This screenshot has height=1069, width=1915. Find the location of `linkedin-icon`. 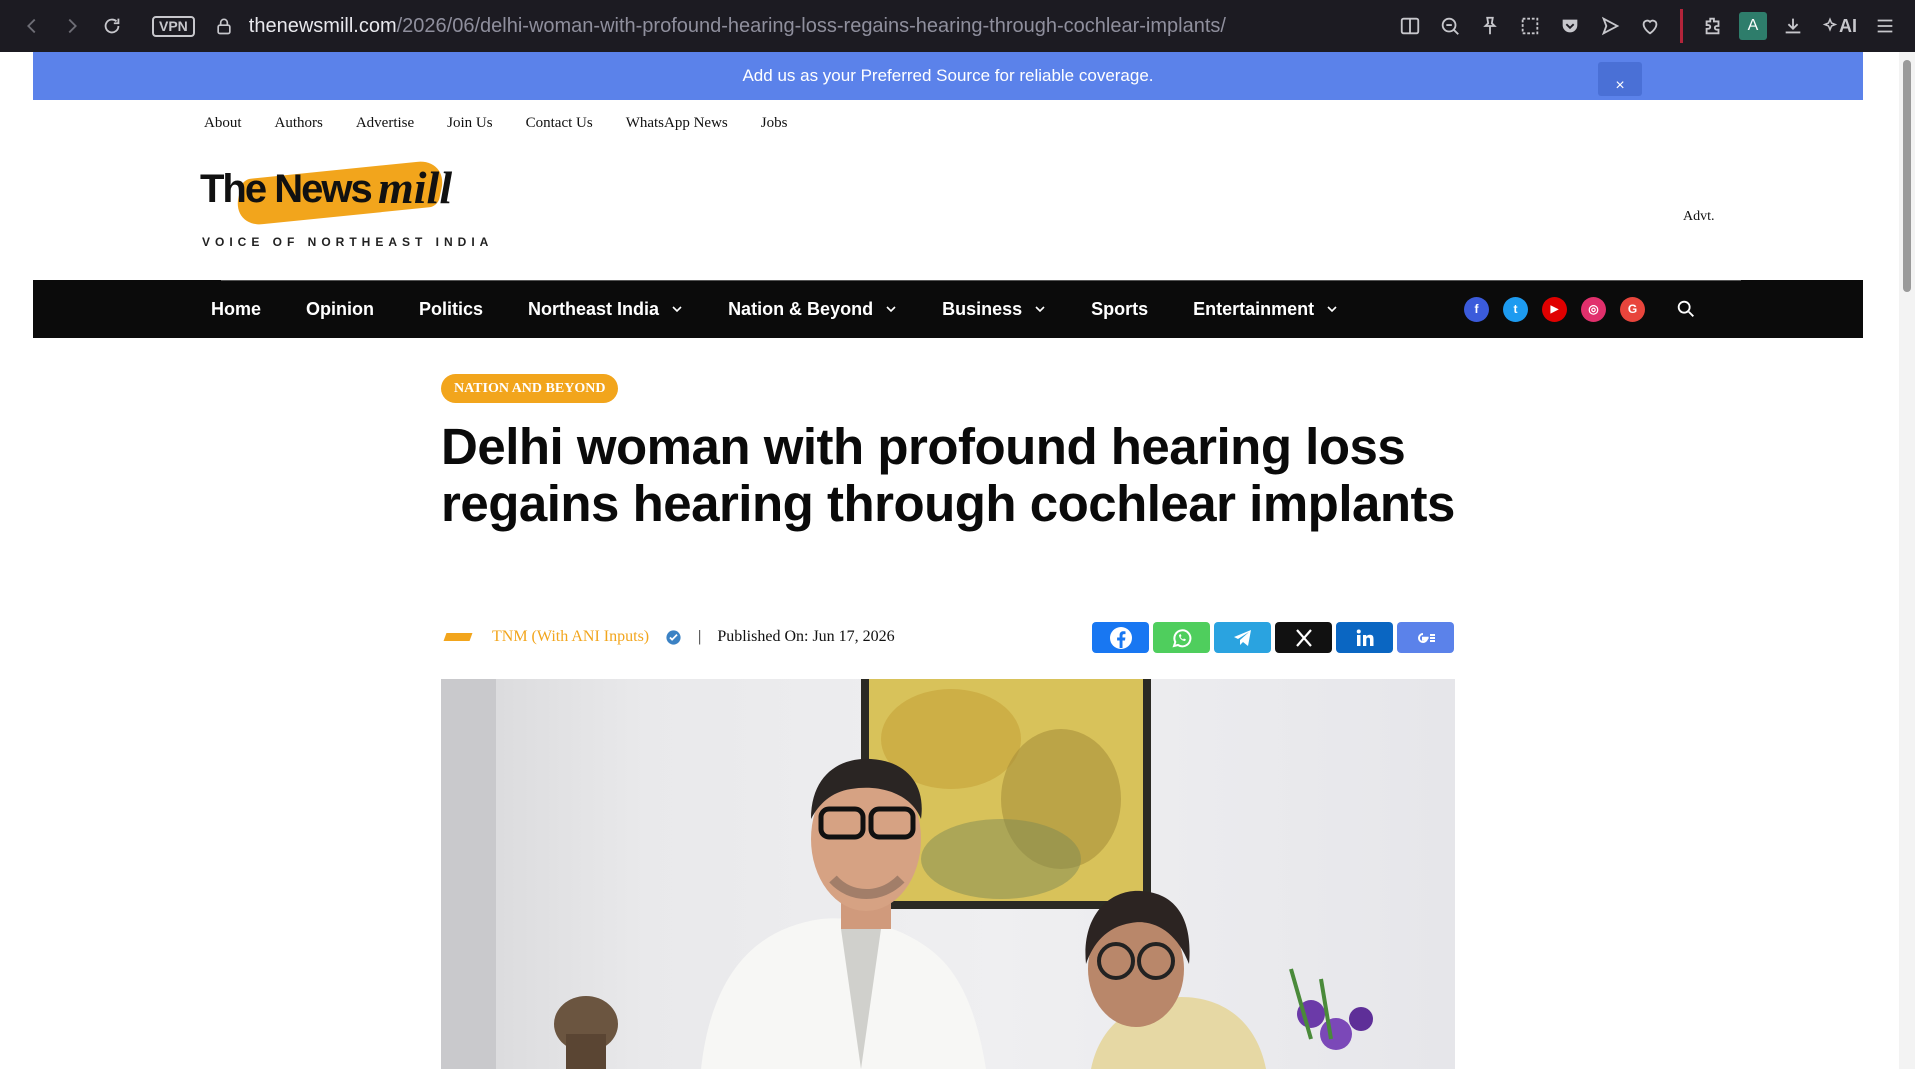

linkedin-icon is located at coordinates (1364, 637).